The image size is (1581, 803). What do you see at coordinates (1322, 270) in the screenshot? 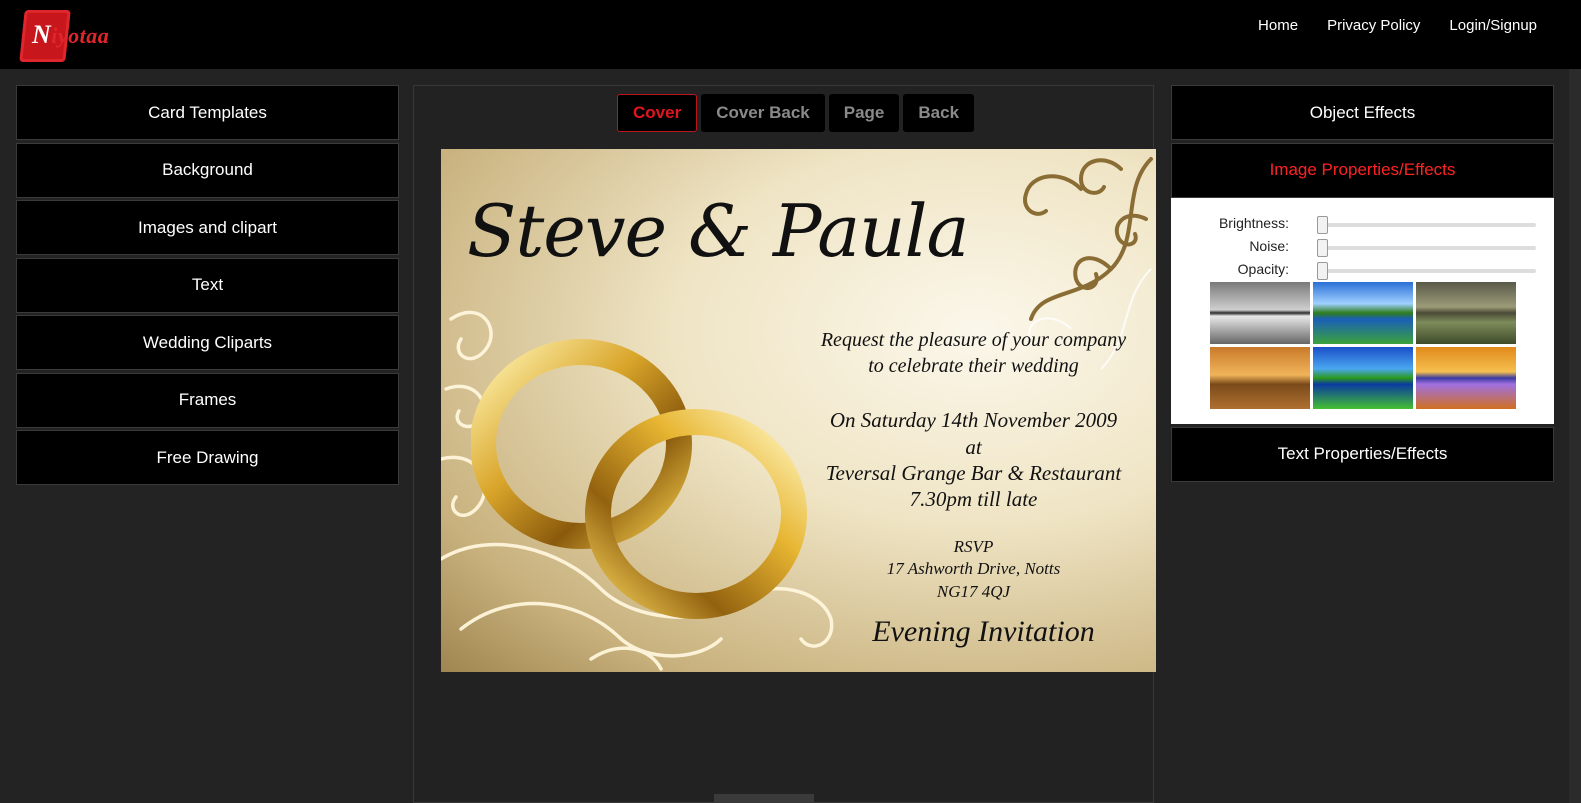
I see `opacity-slider-handle` at bounding box center [1322, 270].